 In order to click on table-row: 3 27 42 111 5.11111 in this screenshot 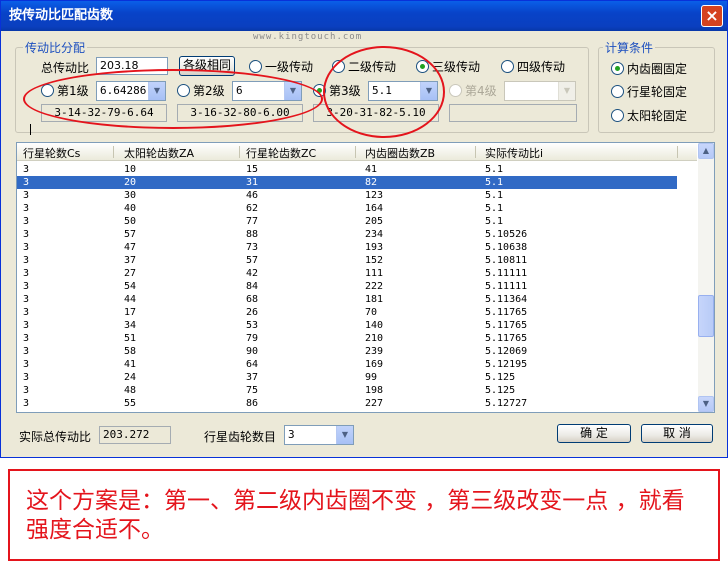, I will do `click(347, 273)`.